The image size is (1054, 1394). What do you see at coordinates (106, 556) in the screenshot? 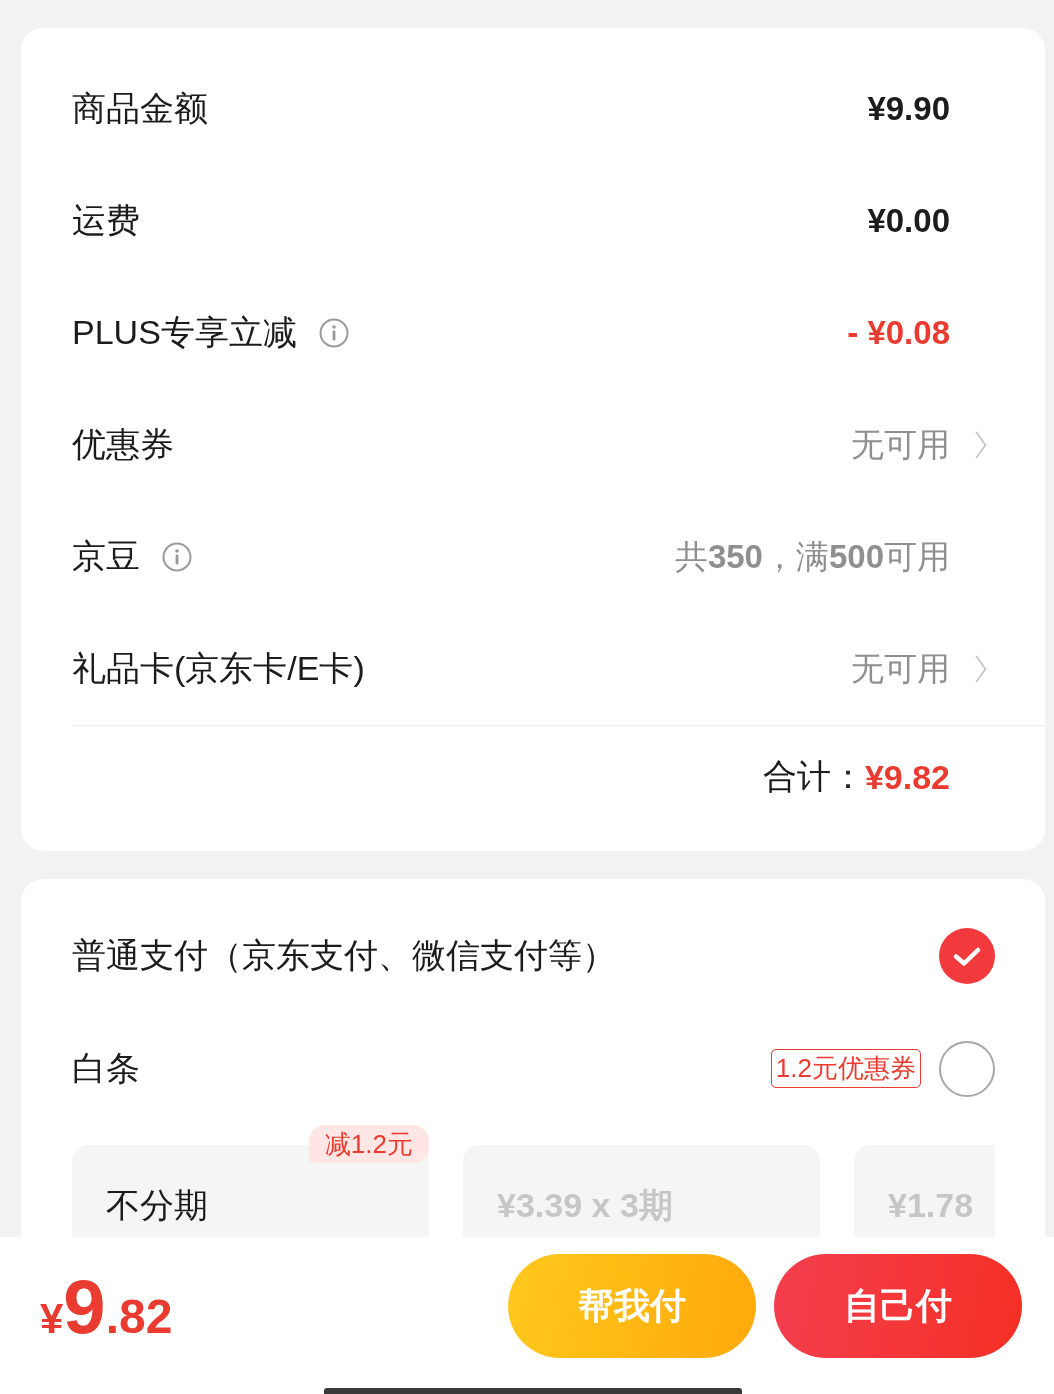
I see `fee-label: 京豆` at bounding box center [106, 556].